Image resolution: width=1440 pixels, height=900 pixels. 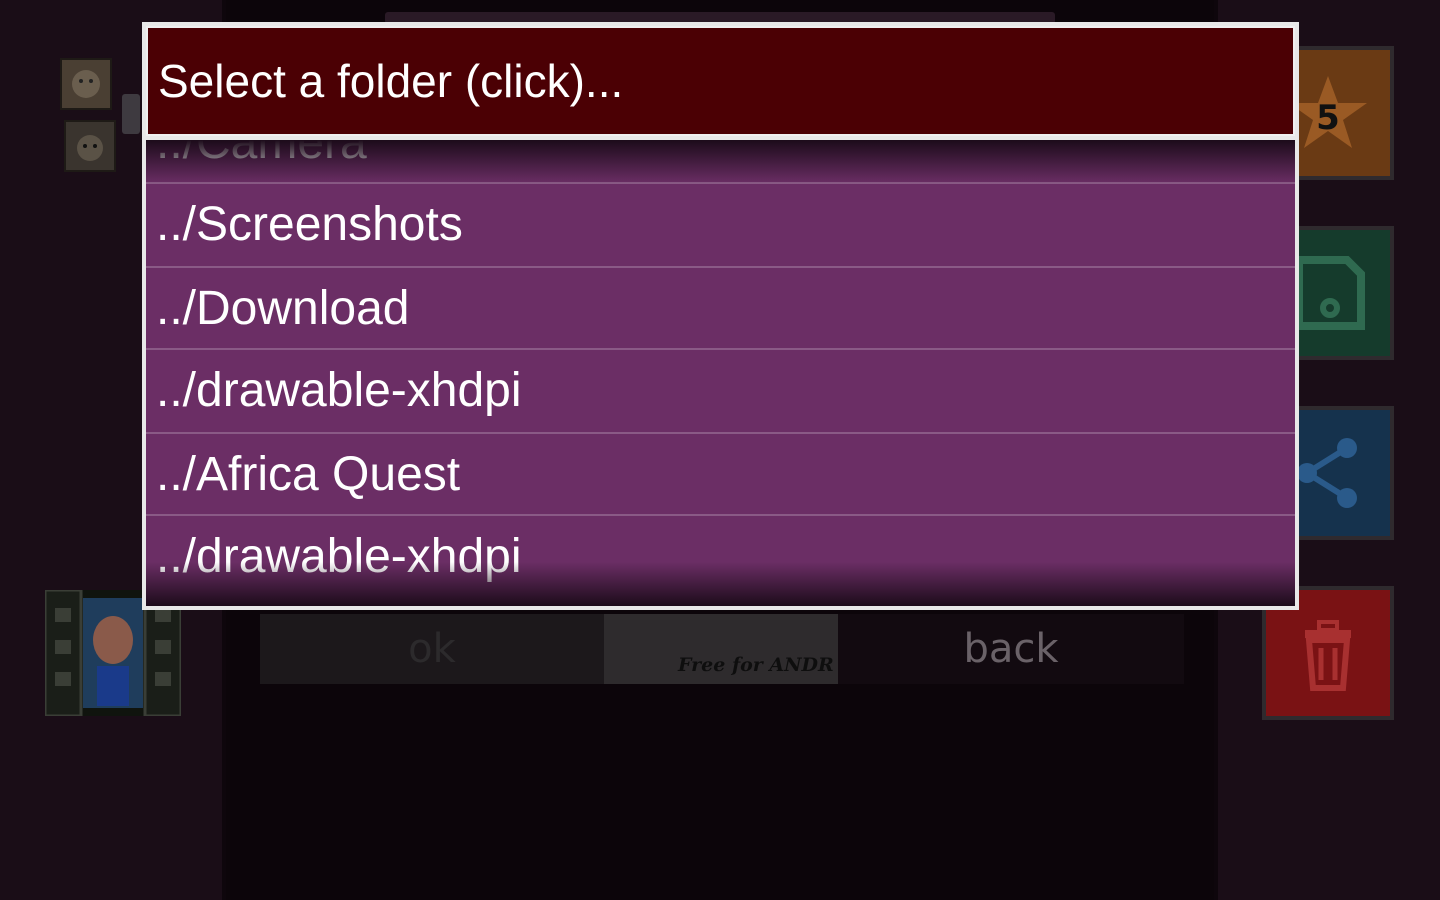 I want to click on trash-icon, so click(x=1328, y=655).